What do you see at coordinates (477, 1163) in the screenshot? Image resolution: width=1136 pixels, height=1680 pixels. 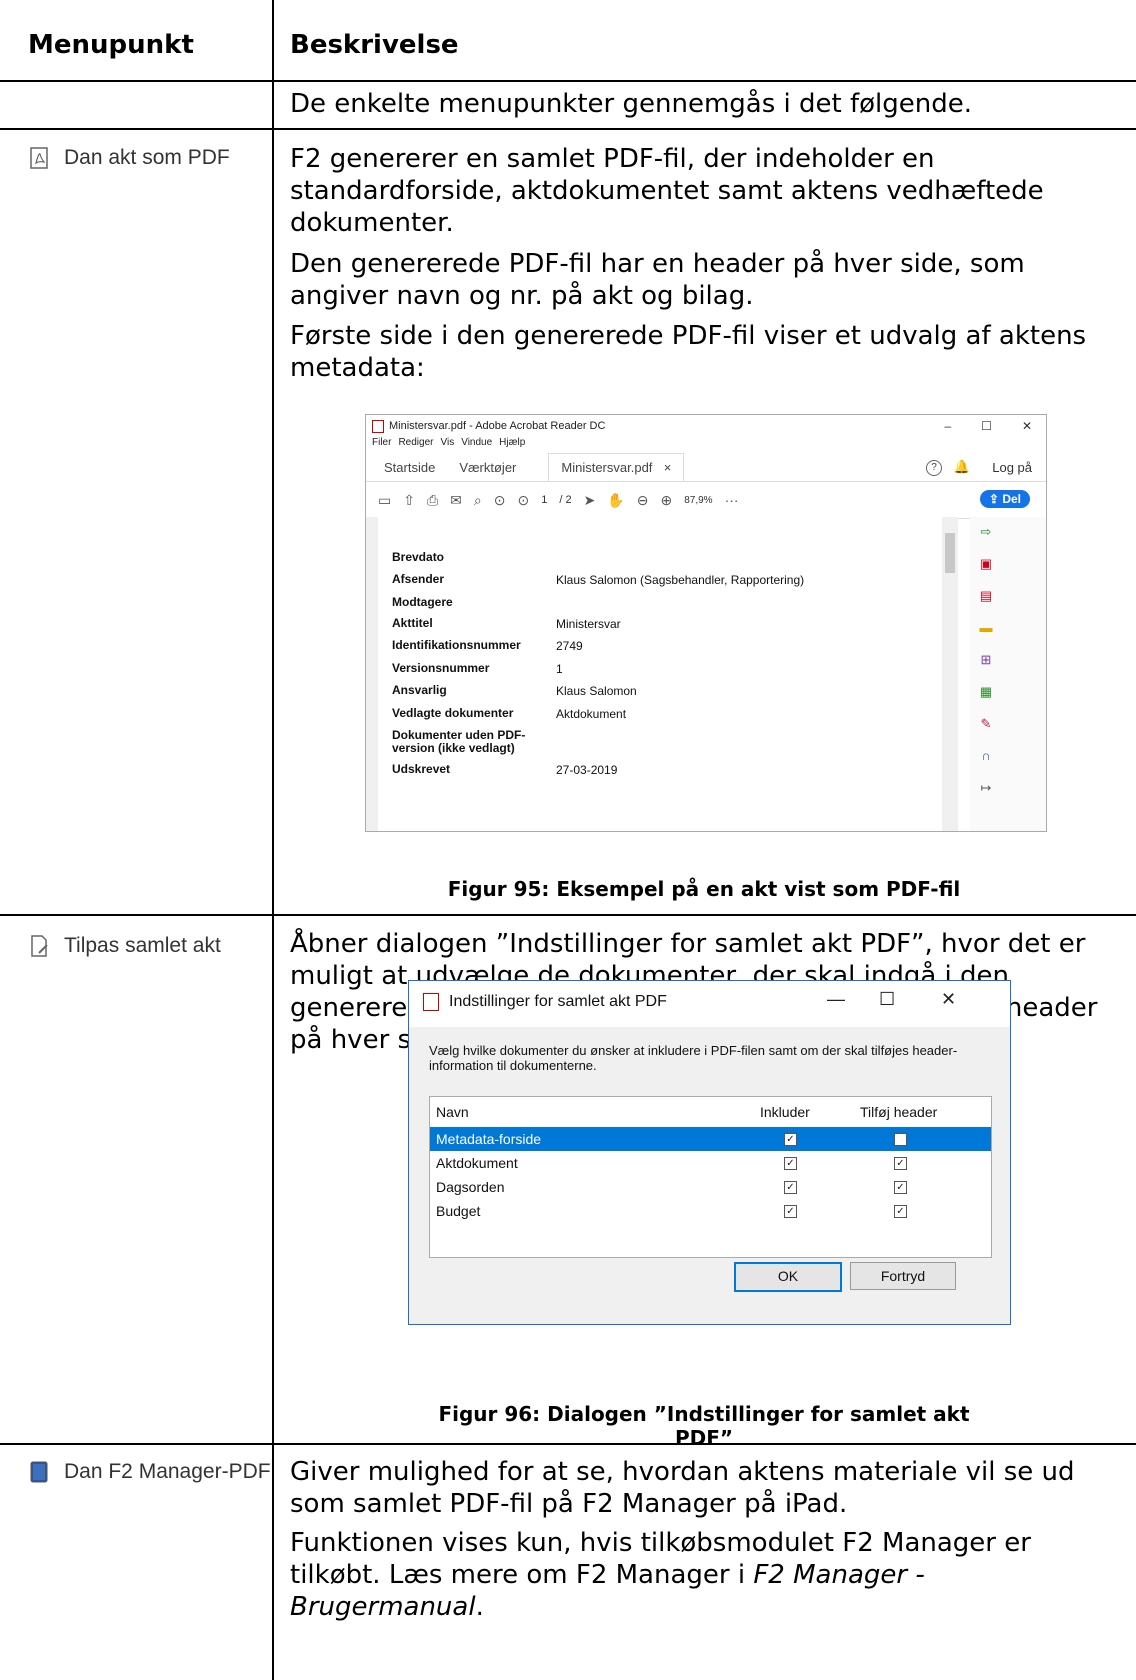 I see `row-name: Aktdokument` at bounding box center [477, 1163].